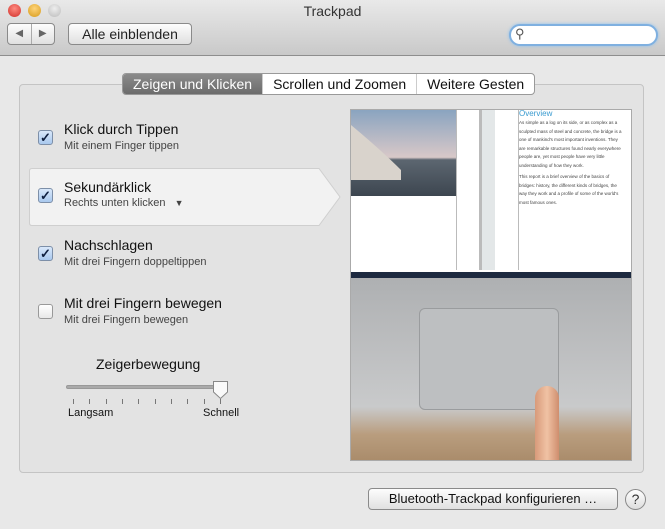  I want to click on option-sub: Mit drei Fingern bewegen, so click(126, 320).